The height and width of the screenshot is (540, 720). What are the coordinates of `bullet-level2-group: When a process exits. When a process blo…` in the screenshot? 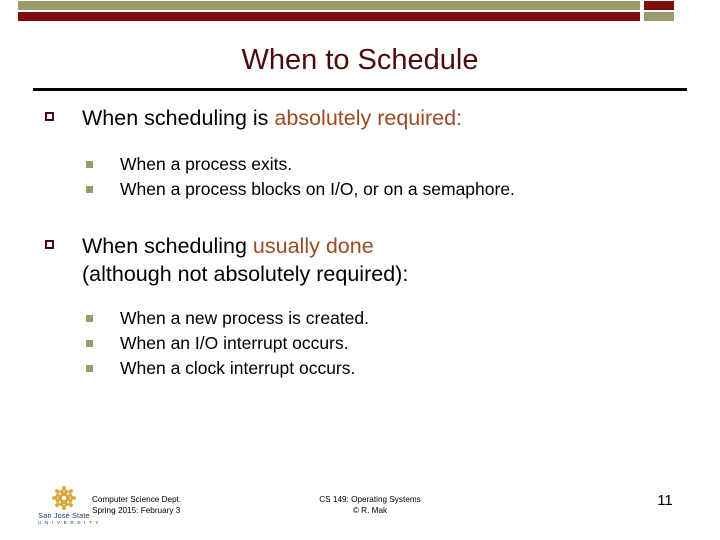 It's located at (360, 177).